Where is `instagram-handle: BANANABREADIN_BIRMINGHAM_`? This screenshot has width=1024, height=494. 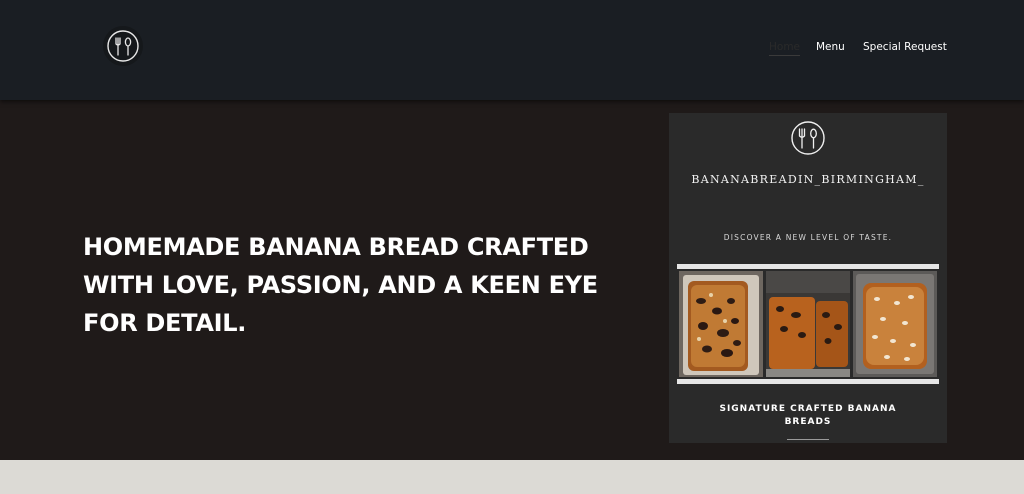 instagram-handle: BANANABREADIN_BIRMINGHAM_ is located at coordinates (808, 179).